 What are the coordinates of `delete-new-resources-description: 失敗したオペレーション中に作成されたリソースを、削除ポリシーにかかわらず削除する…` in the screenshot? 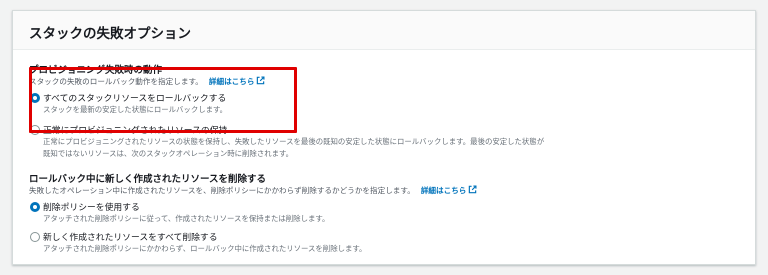 It's located at (253, 190).